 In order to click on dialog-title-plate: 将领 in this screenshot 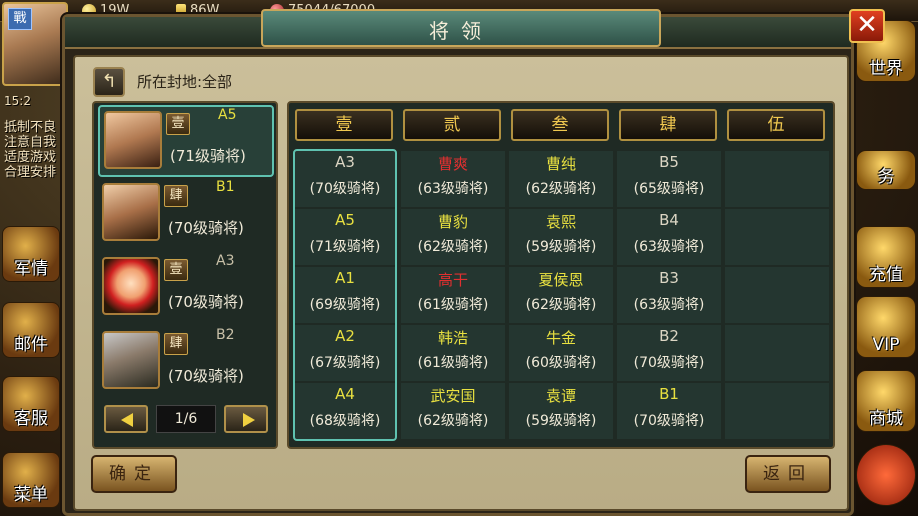, I will do `click(461, 28)`.